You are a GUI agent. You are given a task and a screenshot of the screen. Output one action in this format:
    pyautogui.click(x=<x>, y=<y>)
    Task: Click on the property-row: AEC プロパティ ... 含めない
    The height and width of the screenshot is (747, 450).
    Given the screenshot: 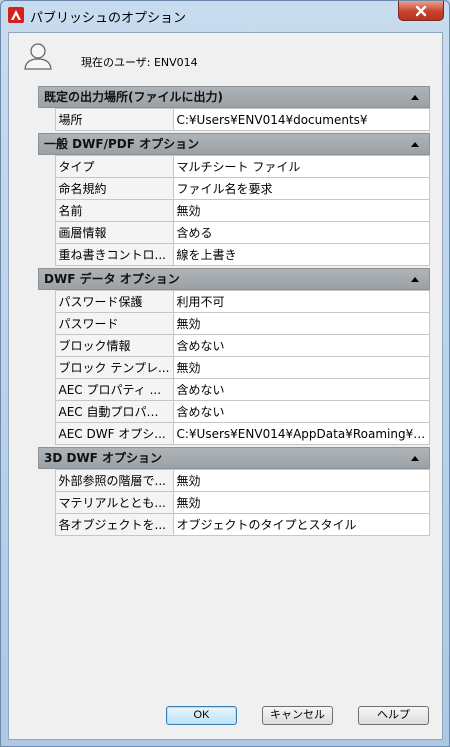 What is the action you would take?
    pyautogui.click(x=234, y=389)
    